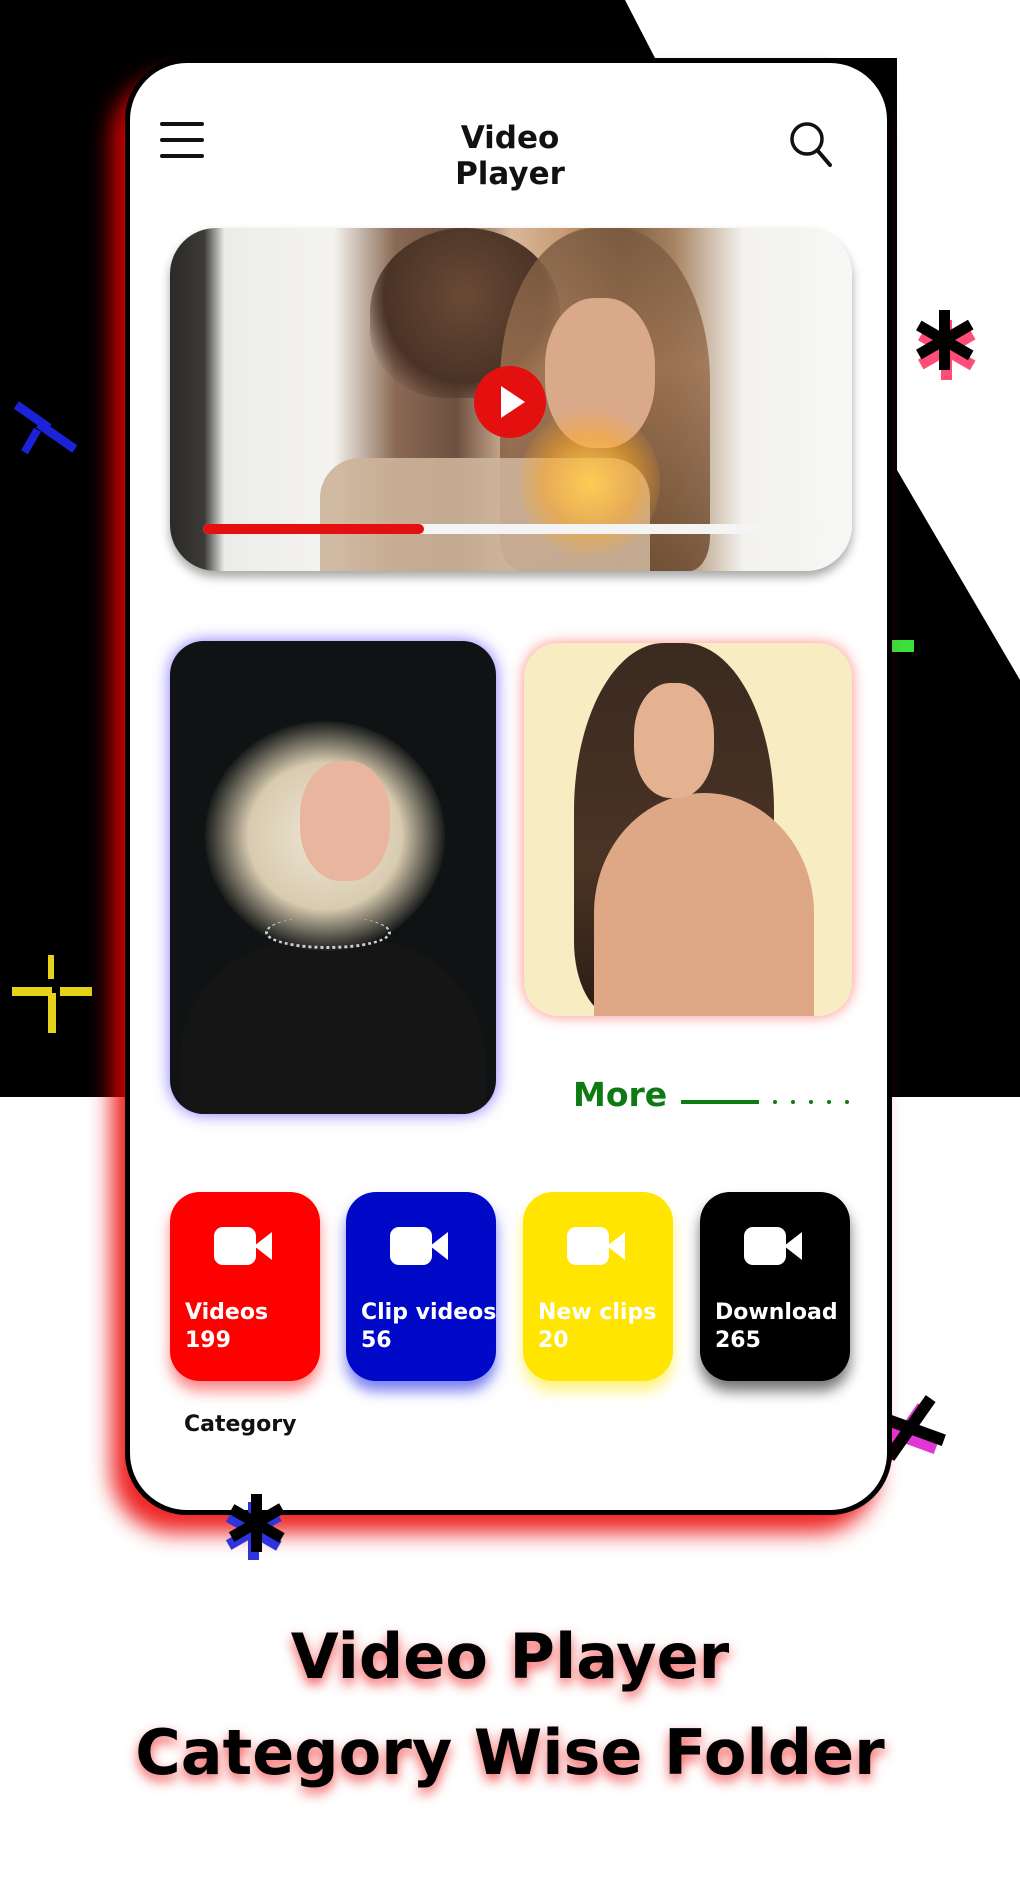  I want to click on category-name: Videos, so click(227, 1312).